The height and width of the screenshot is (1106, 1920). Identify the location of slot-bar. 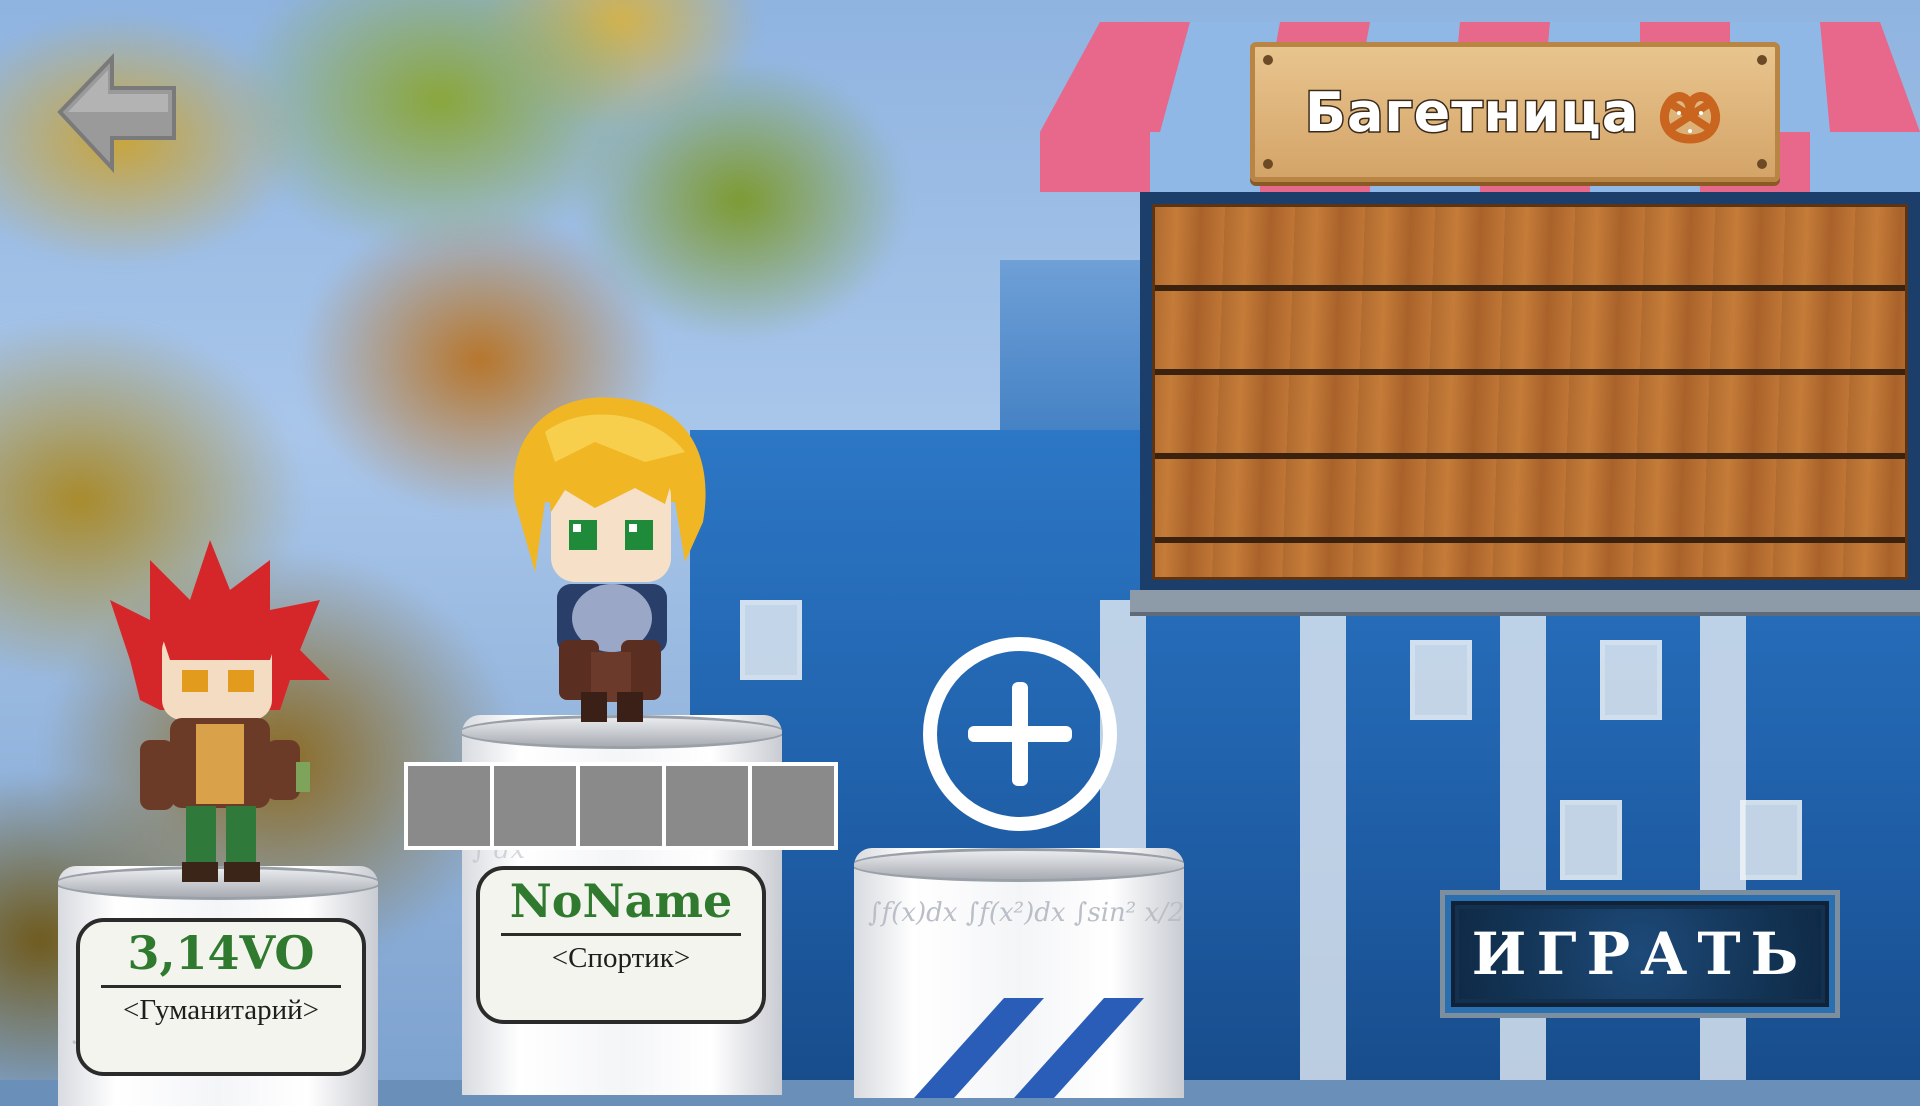
(621, 806).